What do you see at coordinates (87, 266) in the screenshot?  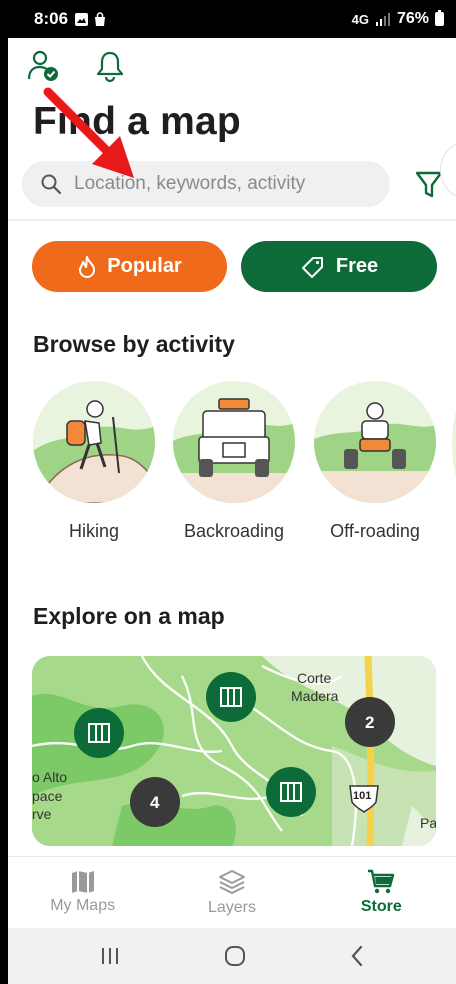 I see `flame-icon` at bounding box center [87, 266].